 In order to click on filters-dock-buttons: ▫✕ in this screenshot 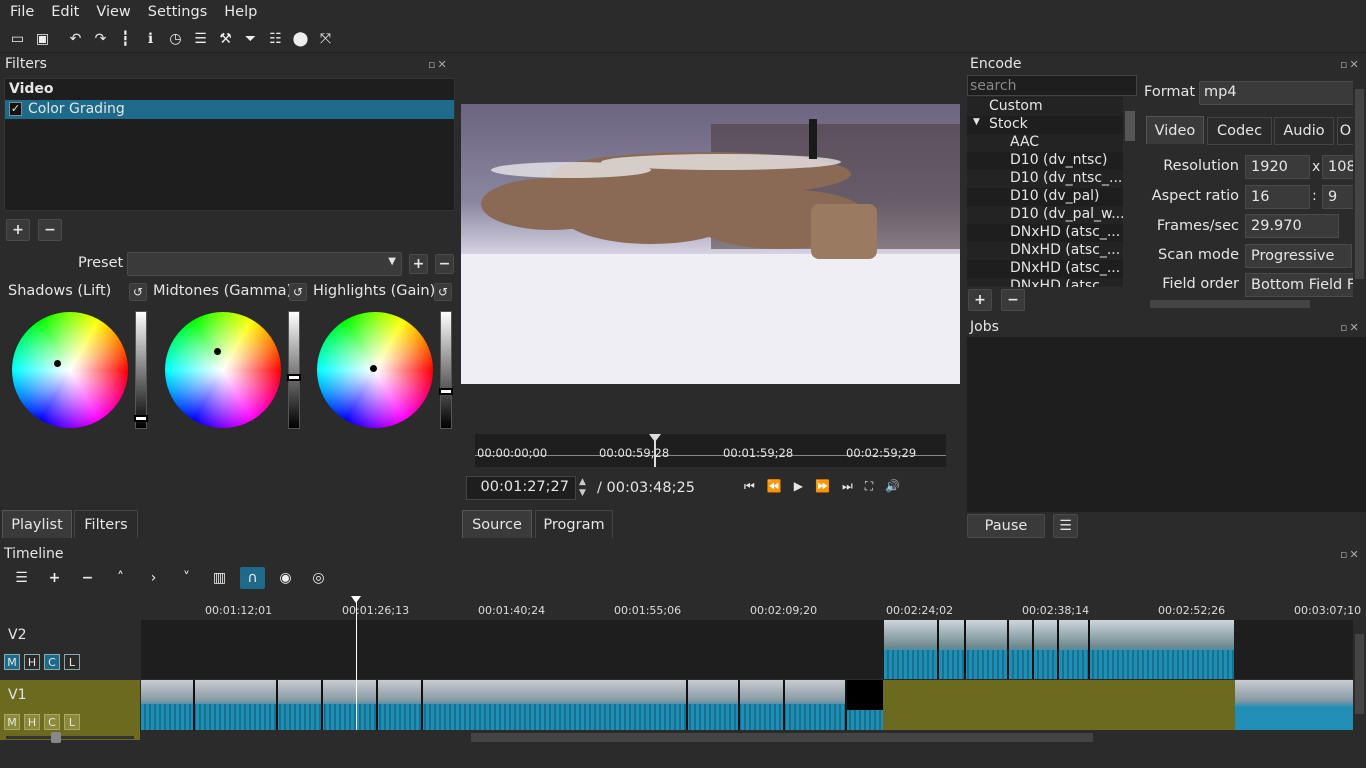, I will do `click(438, 64)`.